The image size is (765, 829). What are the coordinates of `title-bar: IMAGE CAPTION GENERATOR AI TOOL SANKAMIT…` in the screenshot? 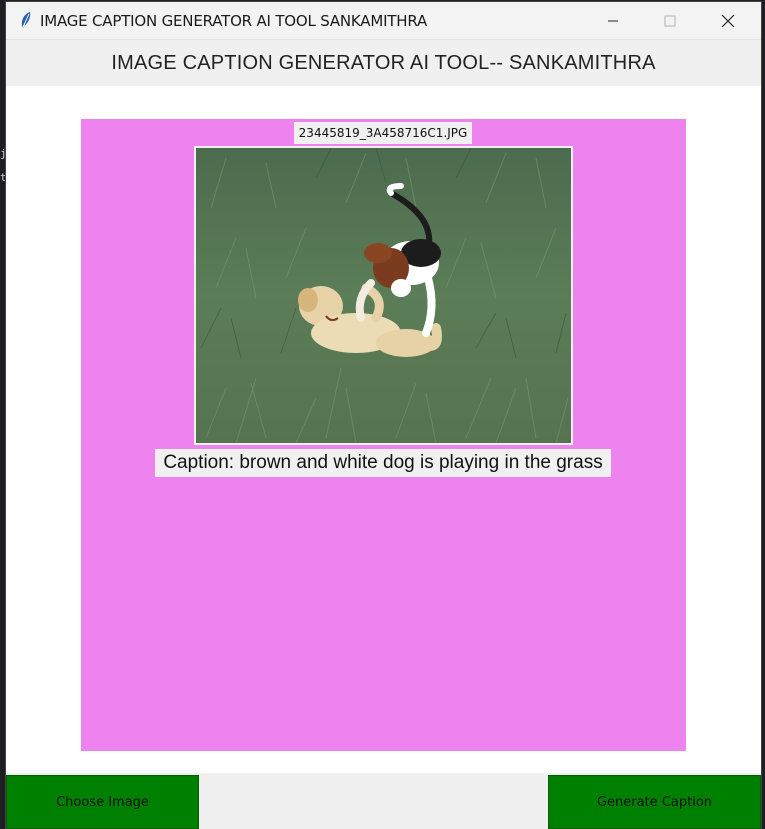 It's located at (383, 21).